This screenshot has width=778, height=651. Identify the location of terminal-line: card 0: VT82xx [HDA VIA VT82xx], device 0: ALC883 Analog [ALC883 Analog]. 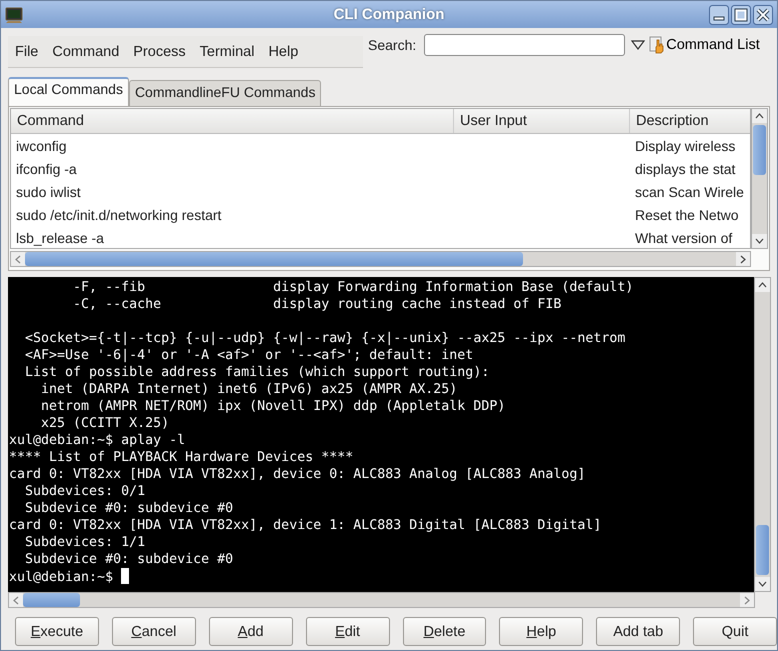
(297, 474).